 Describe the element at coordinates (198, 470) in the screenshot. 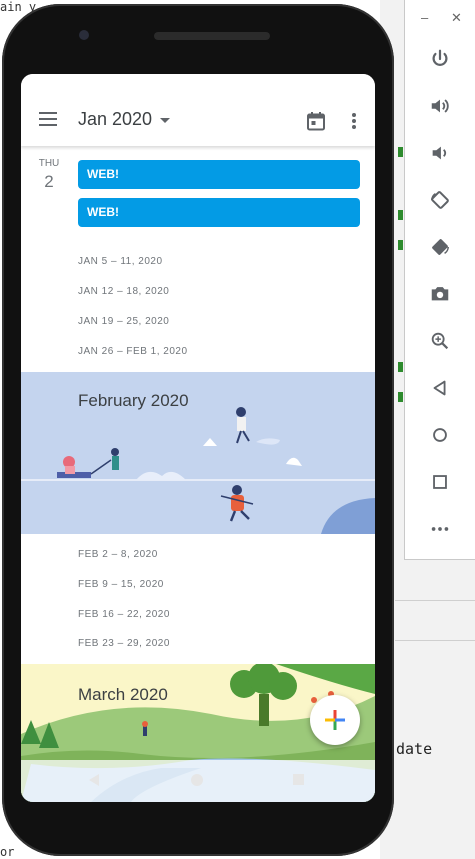

I see `winter-illustration` at that location.